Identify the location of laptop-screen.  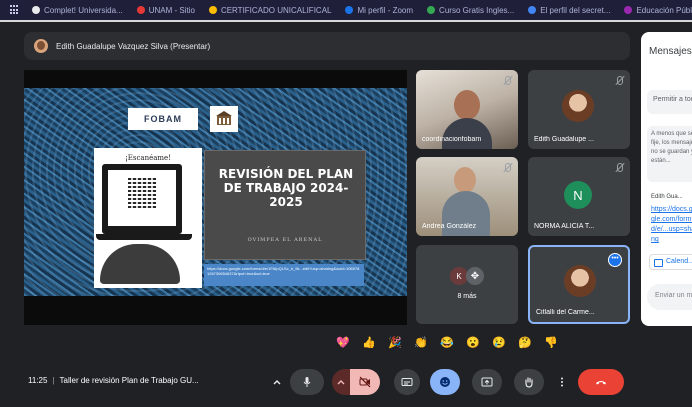
(142, 198).